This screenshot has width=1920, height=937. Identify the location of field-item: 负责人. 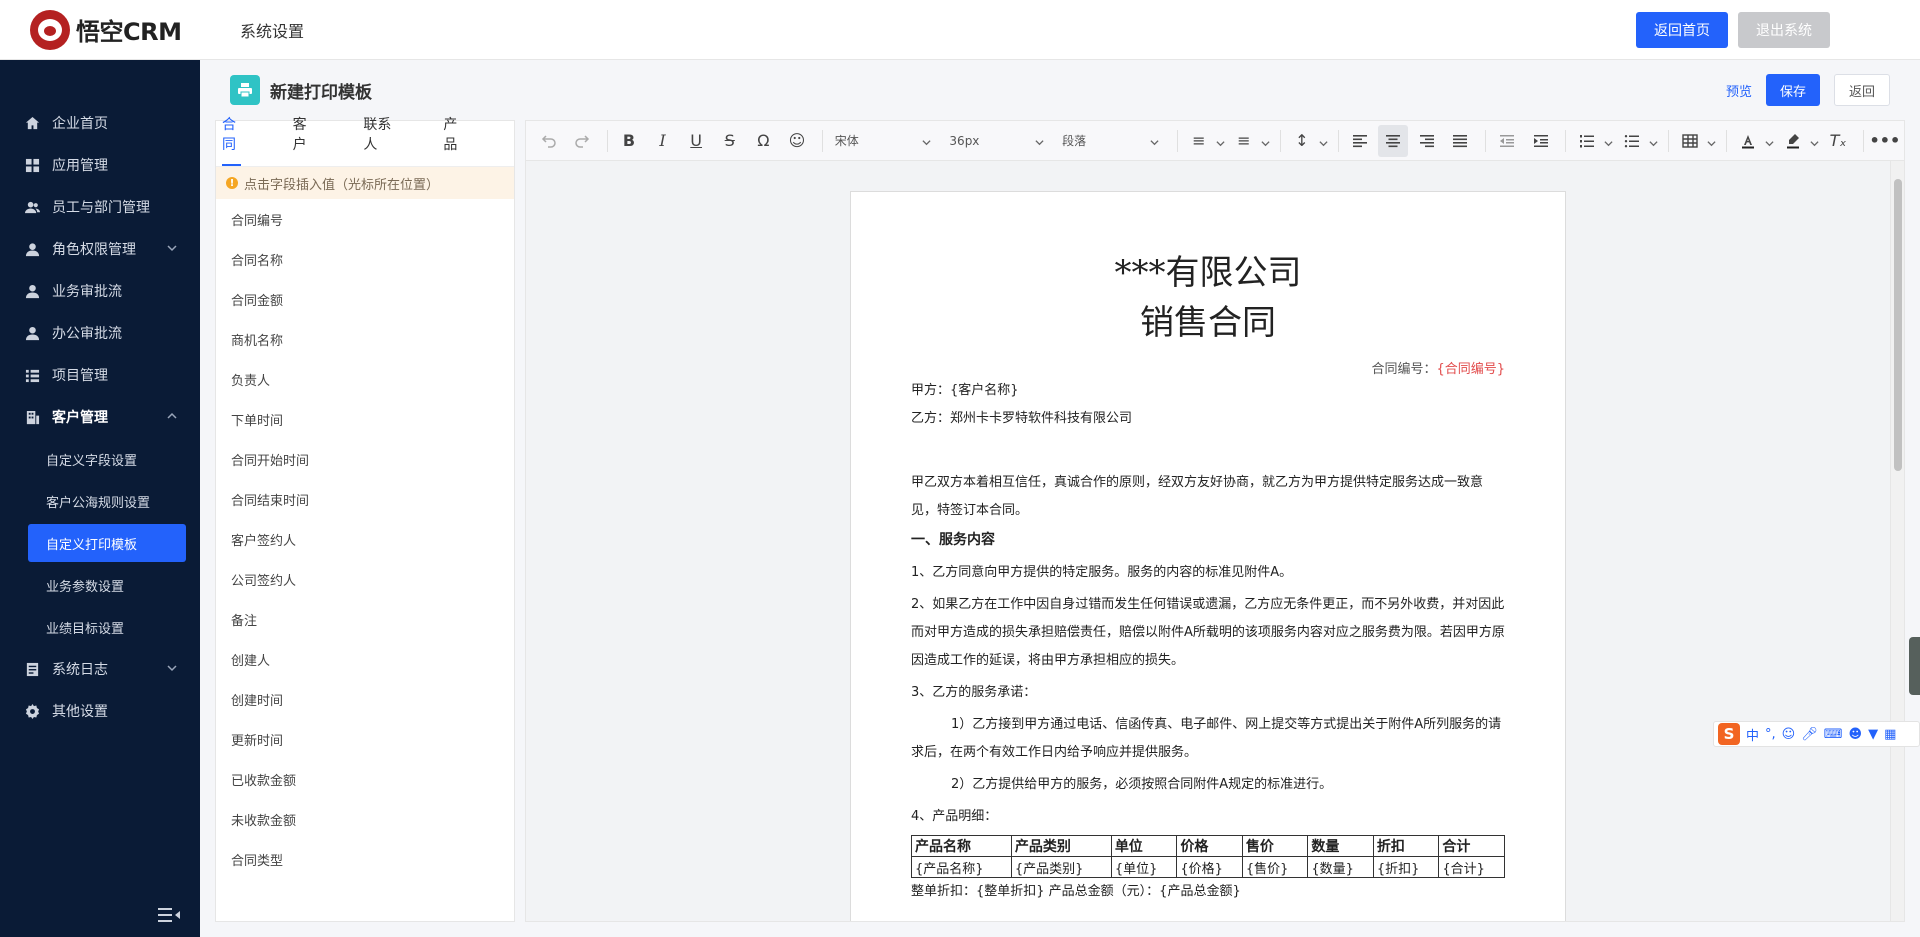
(365, 379).